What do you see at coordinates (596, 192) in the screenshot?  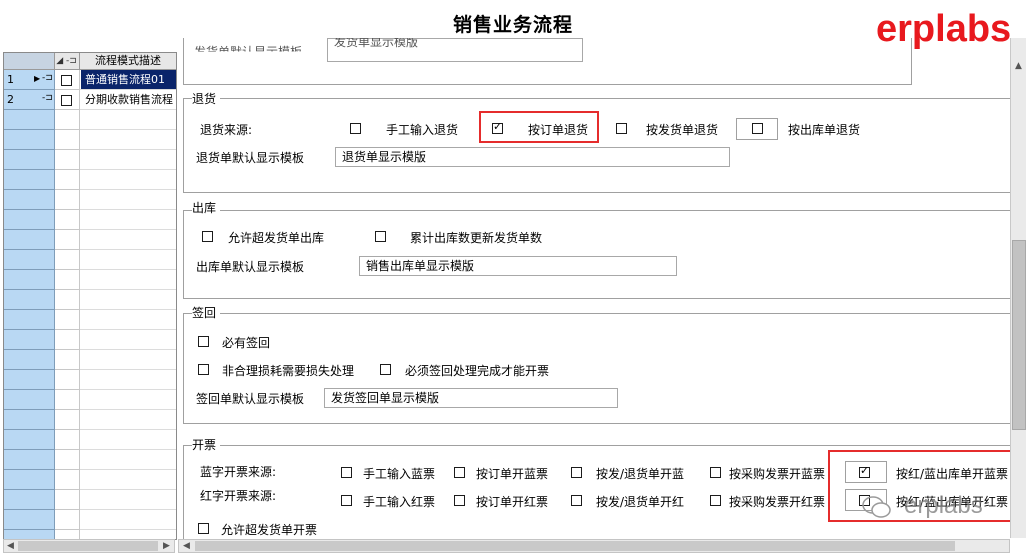 I see `return-section-bottom` at bounding box center [596, 192].